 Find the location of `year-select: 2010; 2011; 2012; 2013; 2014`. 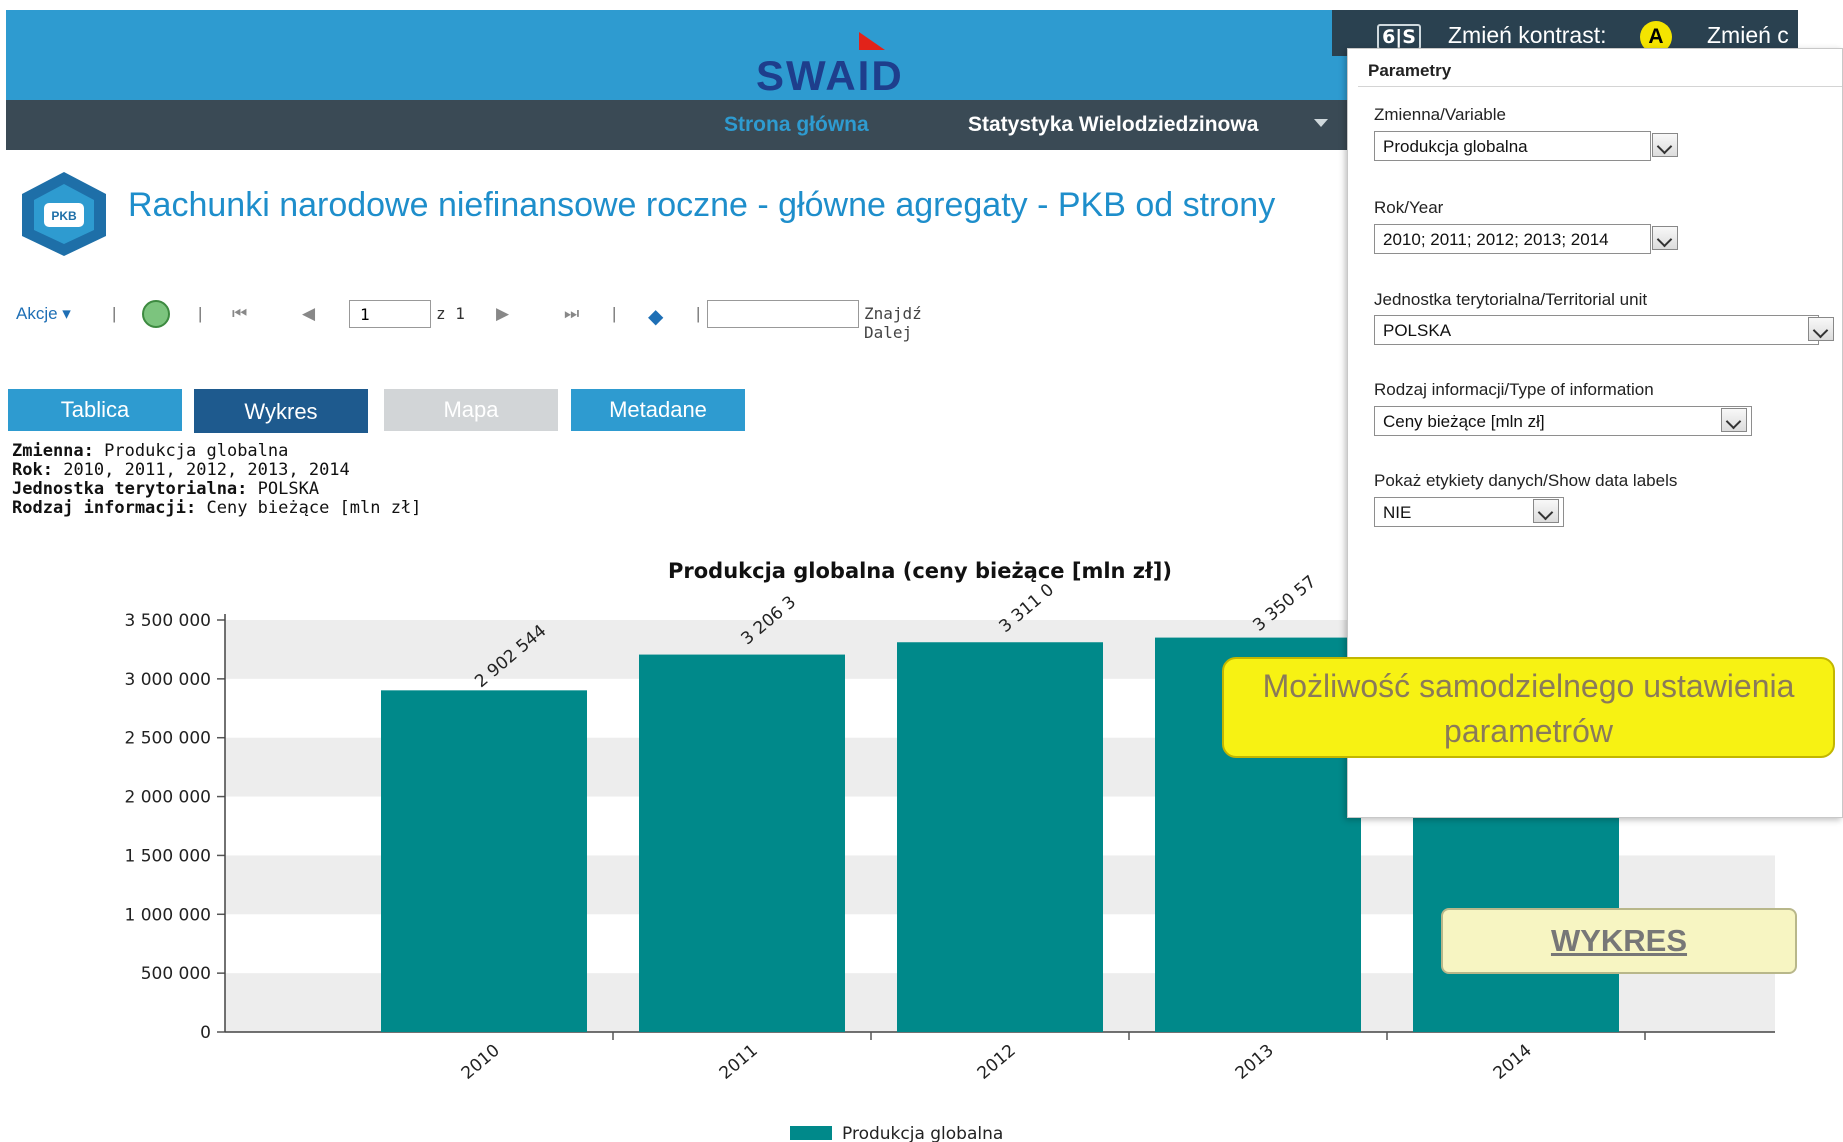

year-select: 2010; 2011; 2012; 2013; 2014 is located at coordinates (1512, 239).